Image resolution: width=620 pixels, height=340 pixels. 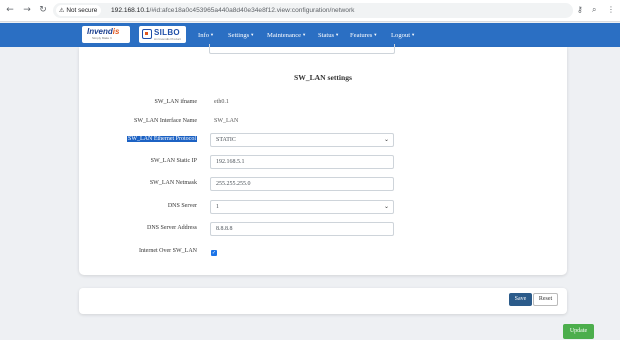 What do you see at coordinates (176, 102) in the screenshot?
I see `ifname-label: SW_LAN ifname` at bounding box center [176, 102].